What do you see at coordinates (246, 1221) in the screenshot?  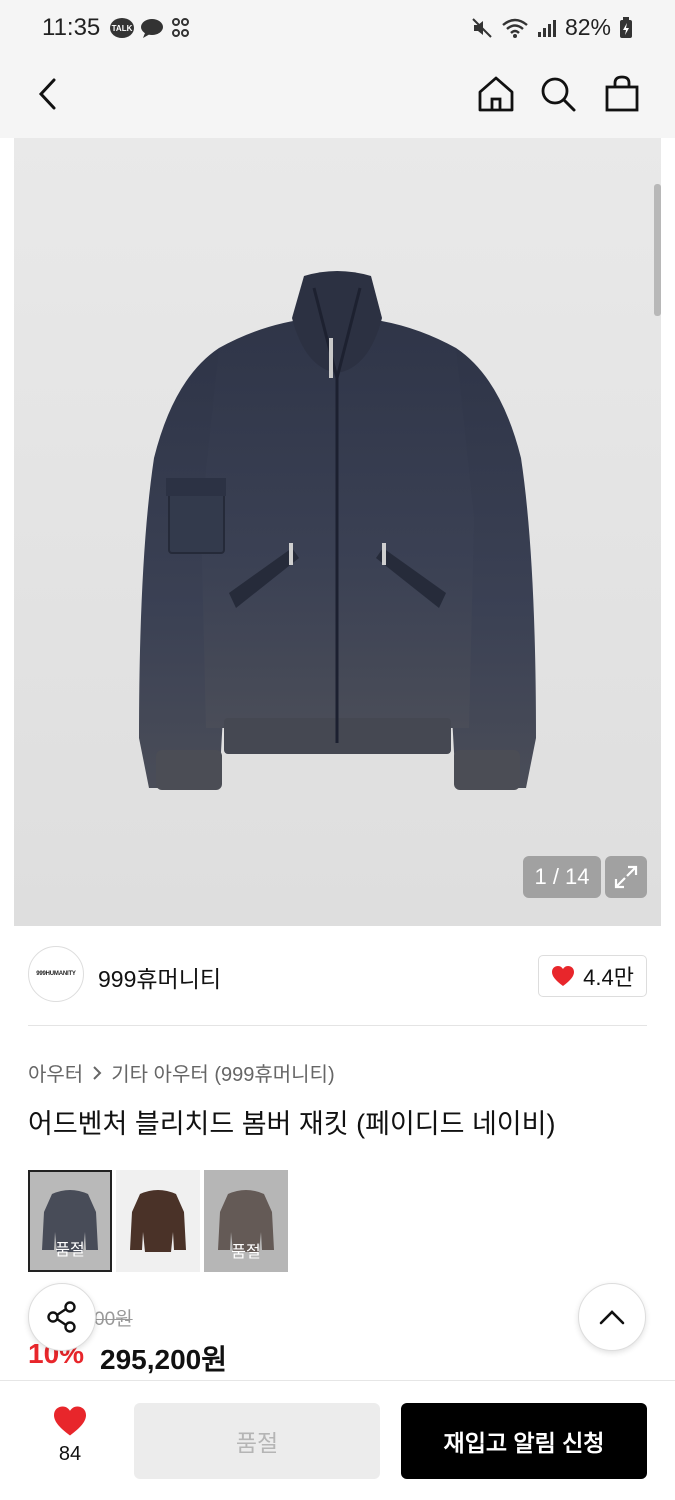 I see `color-swatch-grey-brown: 품절` at bounding box center [246, 1221].